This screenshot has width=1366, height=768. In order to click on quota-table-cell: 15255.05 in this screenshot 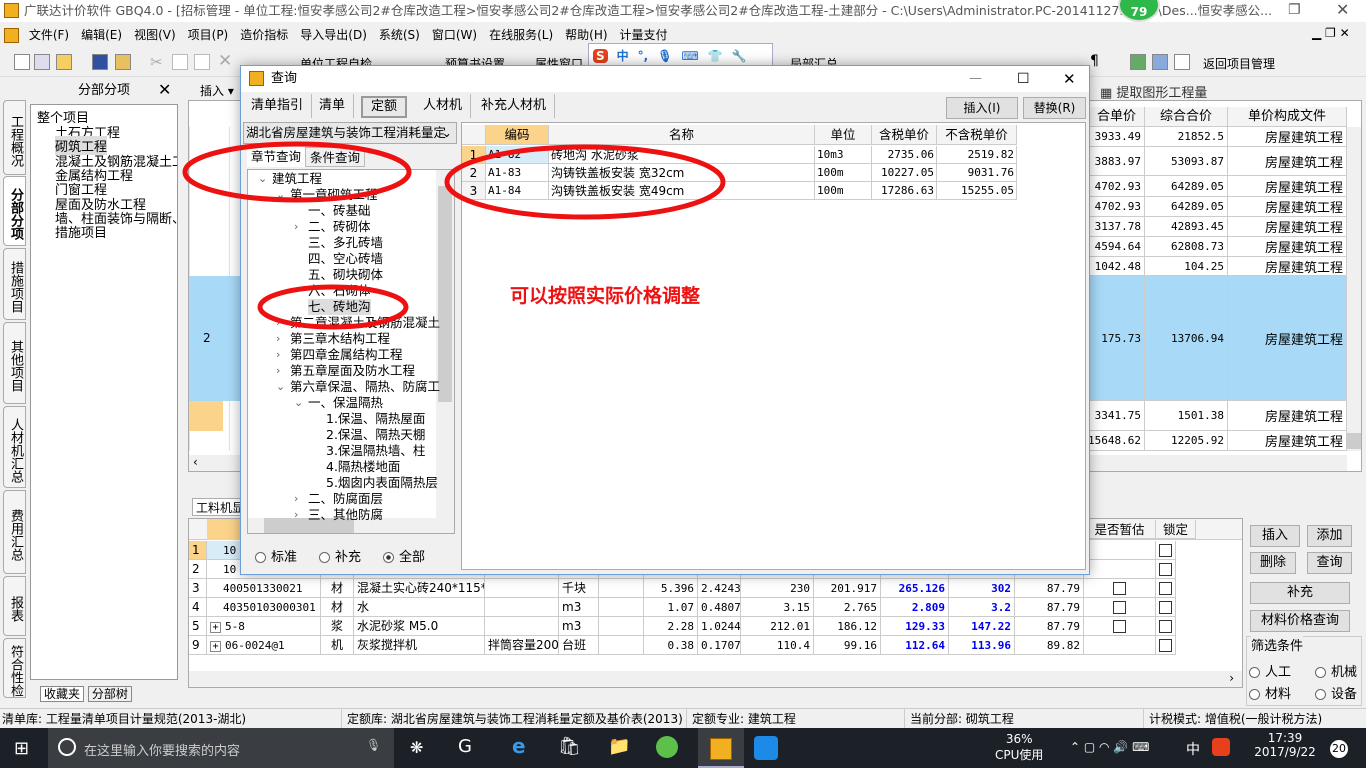, I will do `click(977, 191)`.